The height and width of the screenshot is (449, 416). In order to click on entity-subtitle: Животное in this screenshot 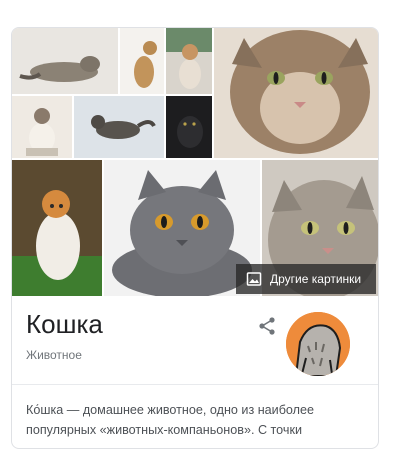, I will do `click(54, 355)`.